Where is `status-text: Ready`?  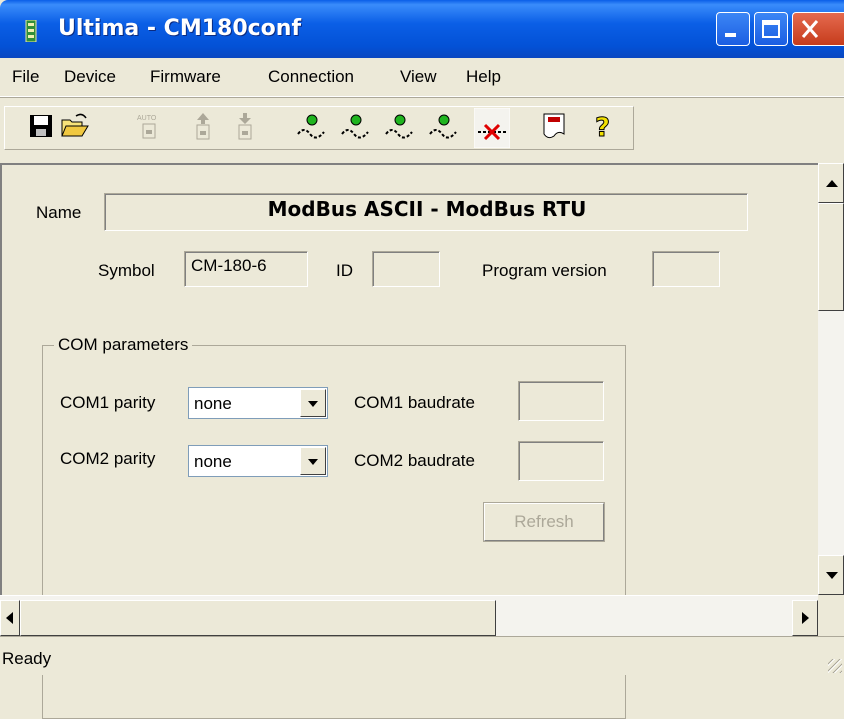 status-text: Ready is located at coordinates (27, 658).